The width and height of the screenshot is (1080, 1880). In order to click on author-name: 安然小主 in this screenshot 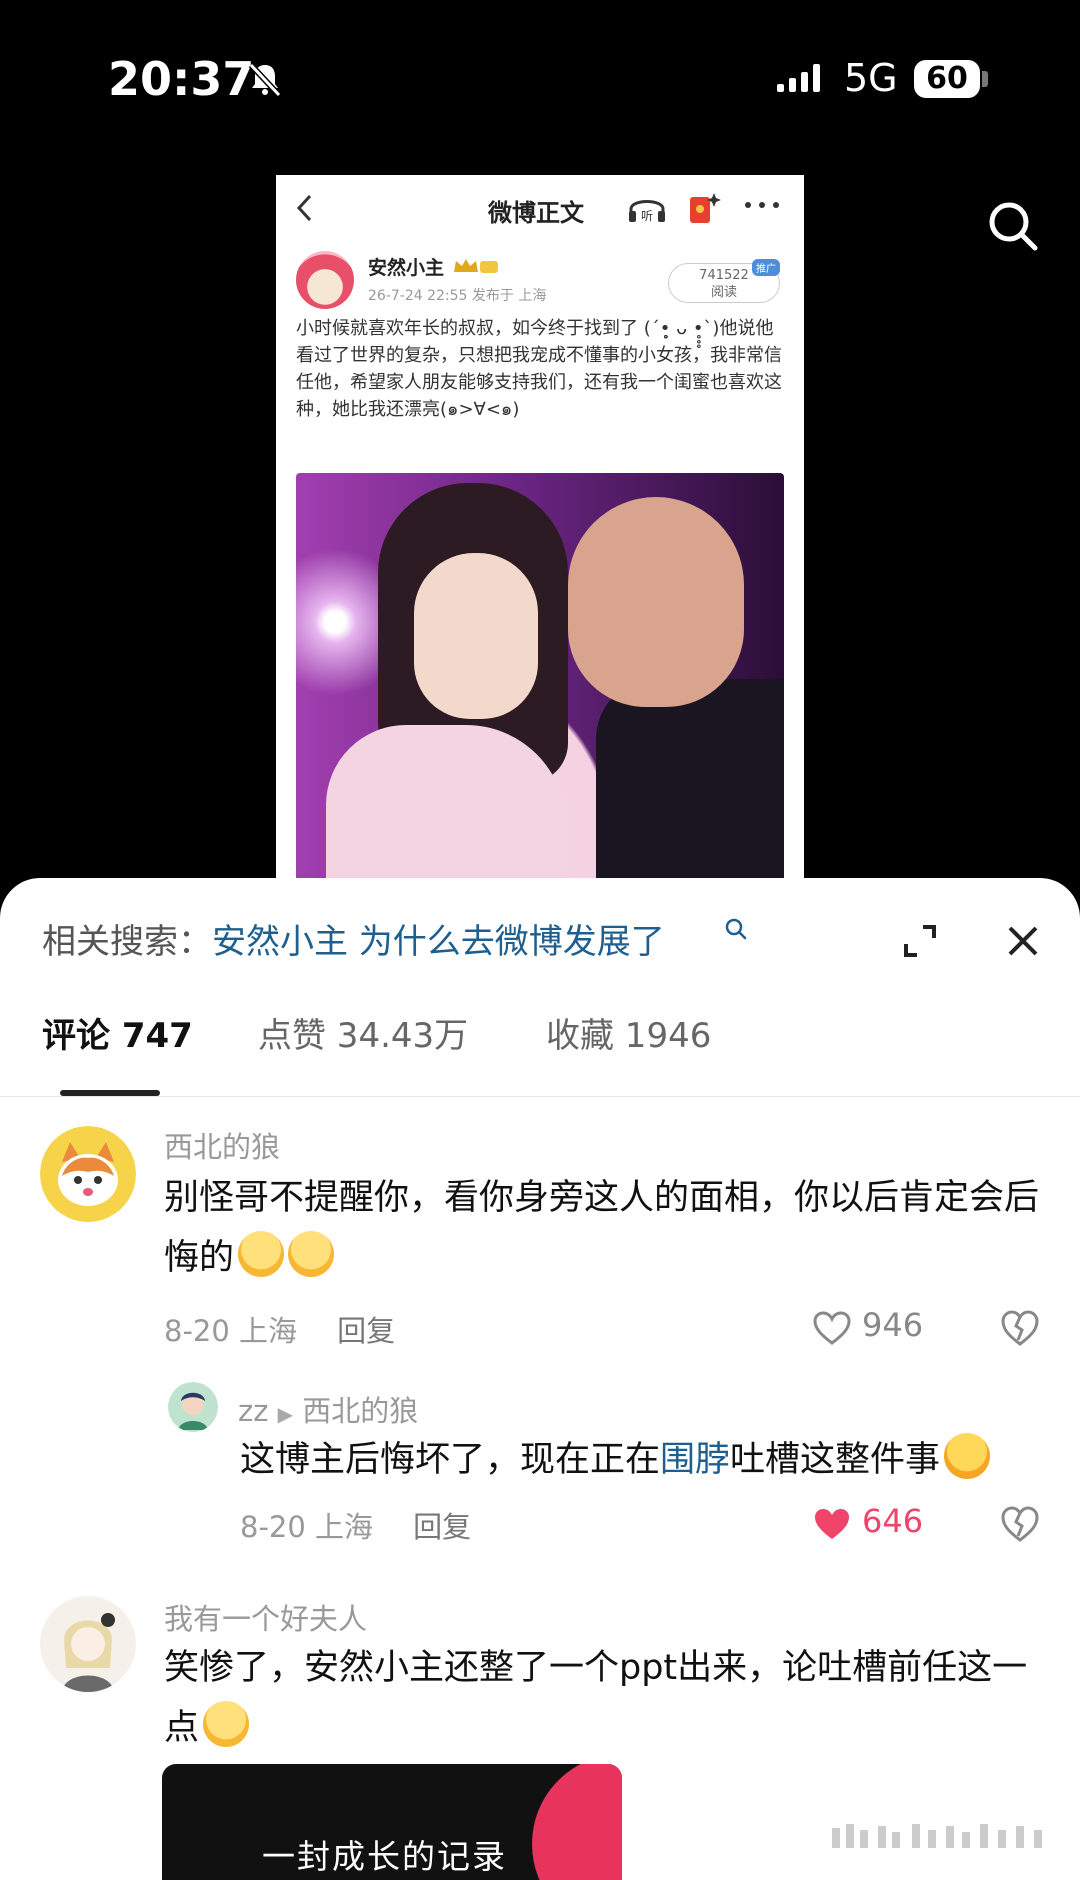, I will do `click(406, 266)`.